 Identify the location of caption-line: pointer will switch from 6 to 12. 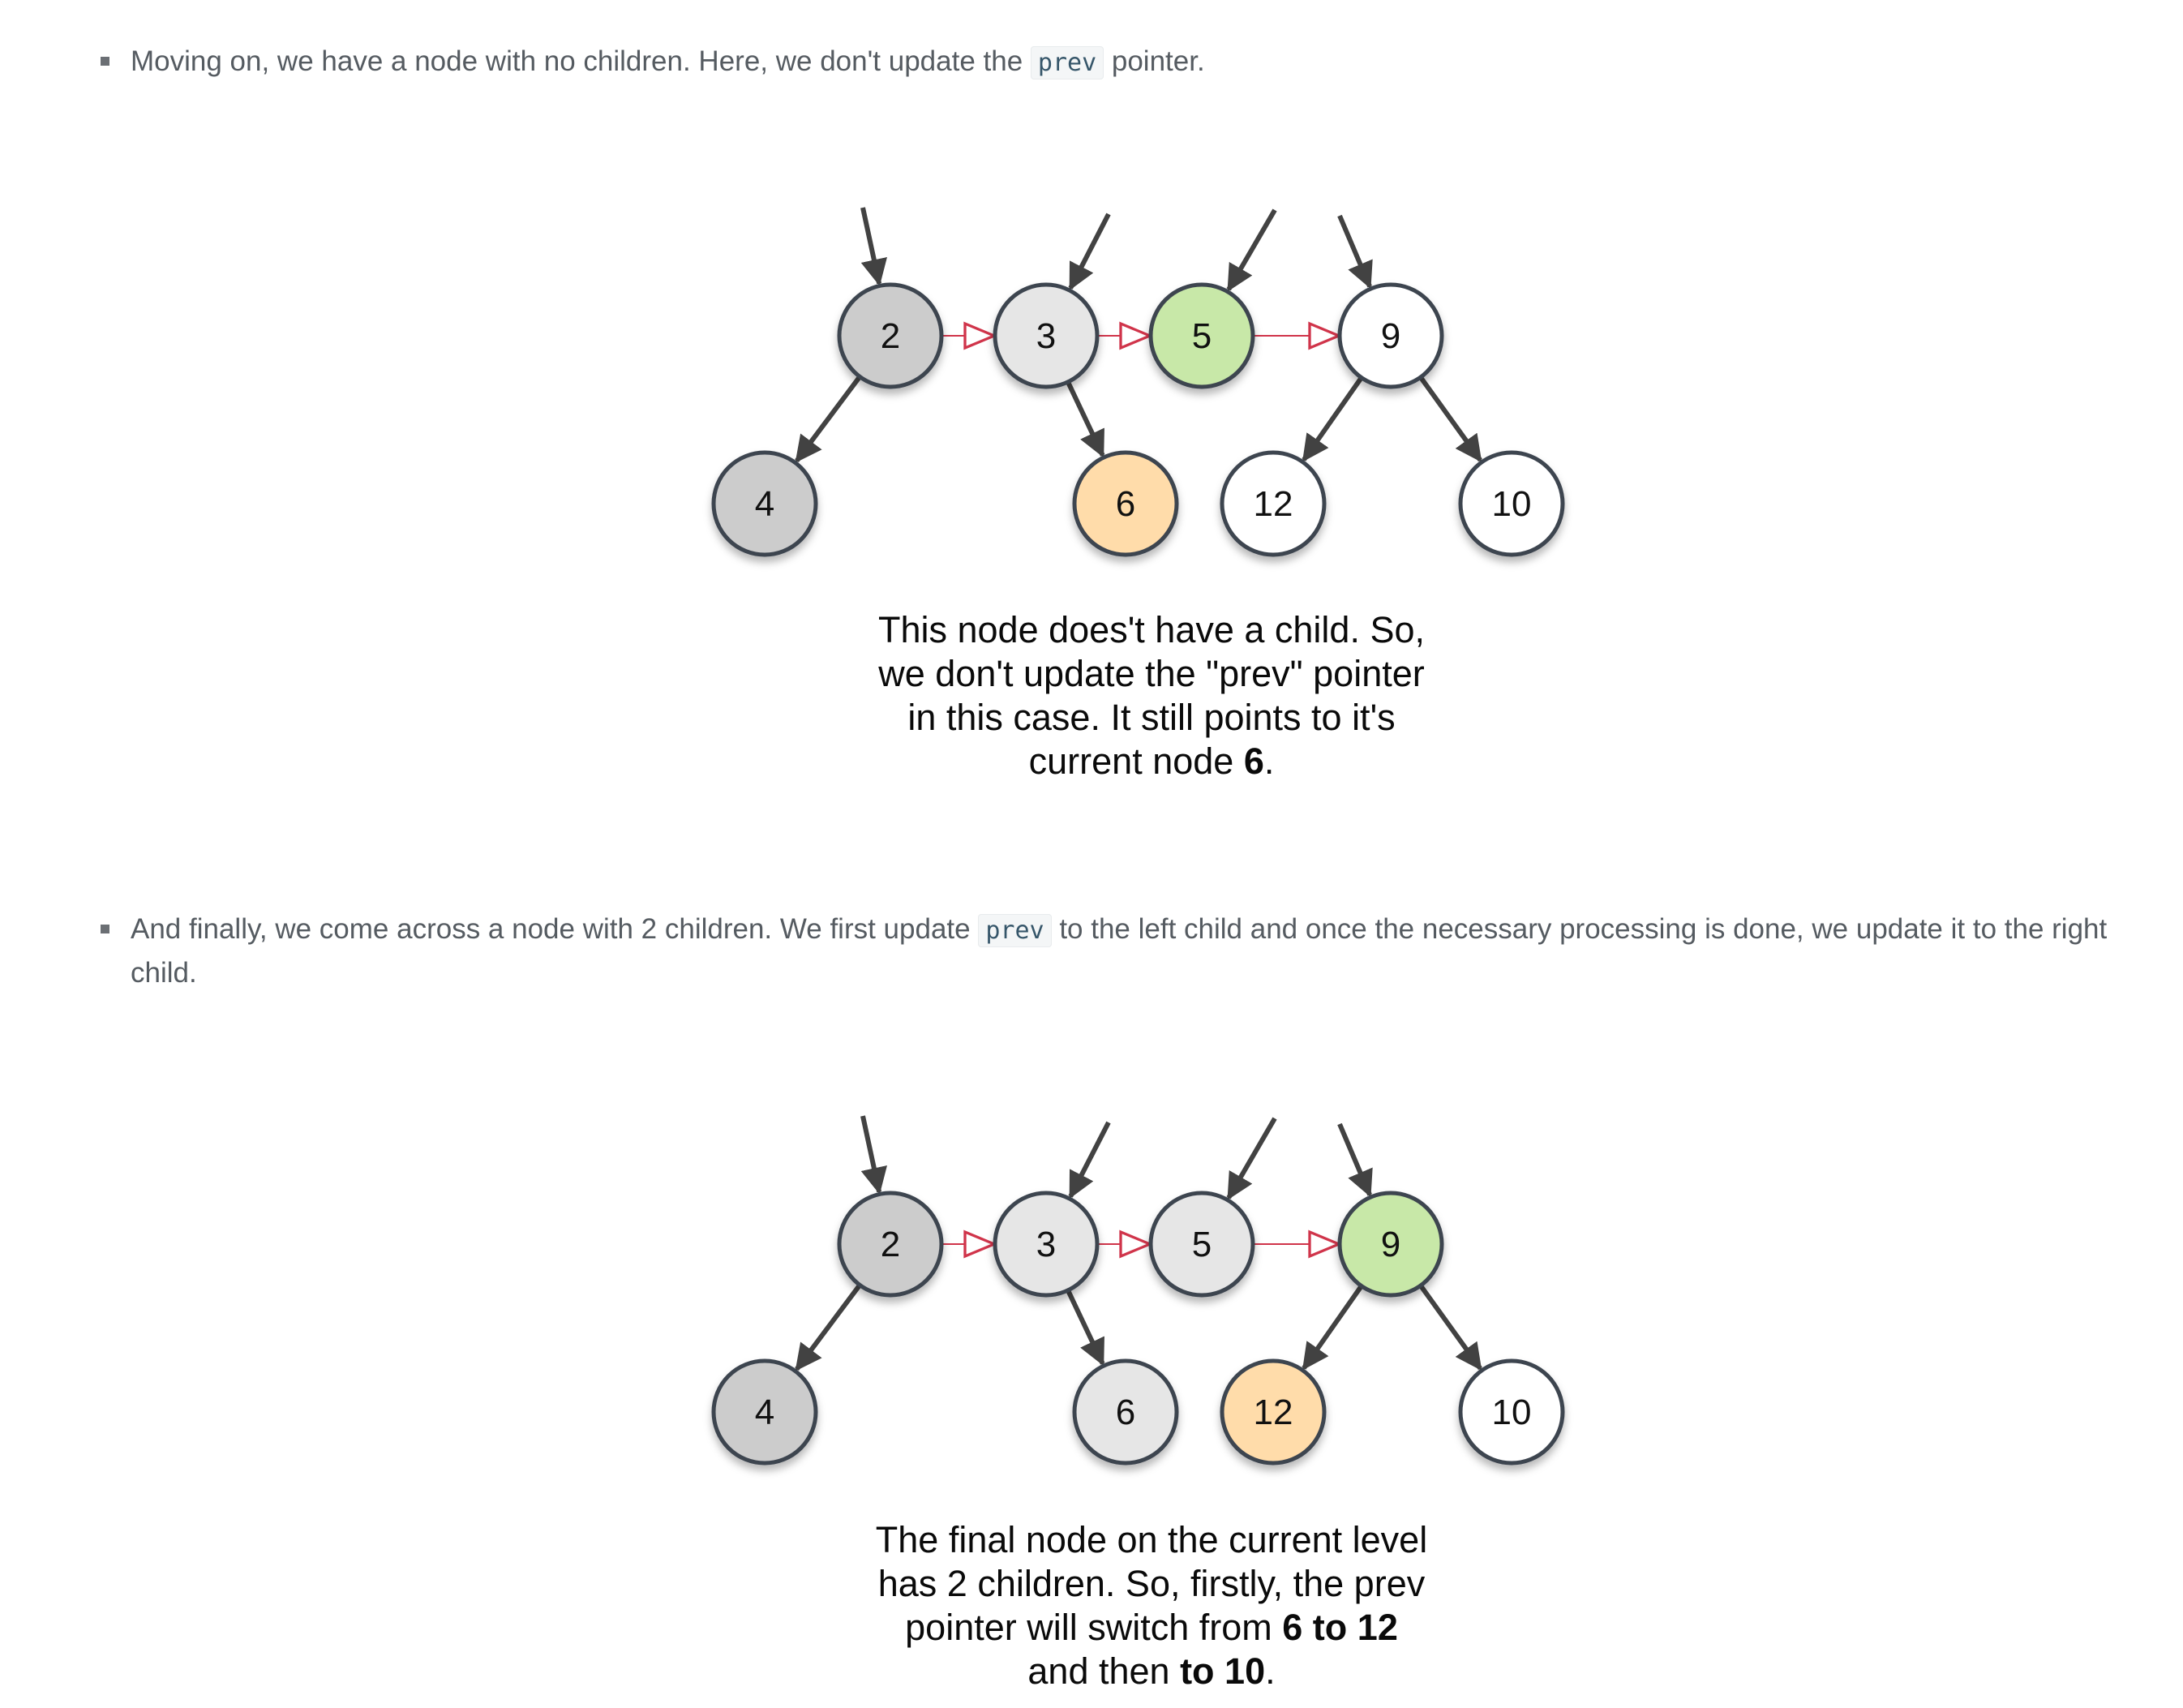
(1151, 1628).